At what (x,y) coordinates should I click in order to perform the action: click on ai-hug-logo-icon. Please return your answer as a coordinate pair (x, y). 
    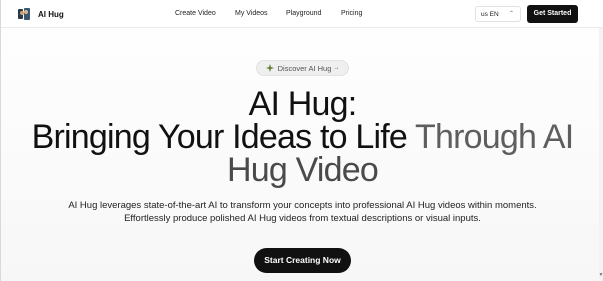
    Looking at the image, I should click on (24, 14).